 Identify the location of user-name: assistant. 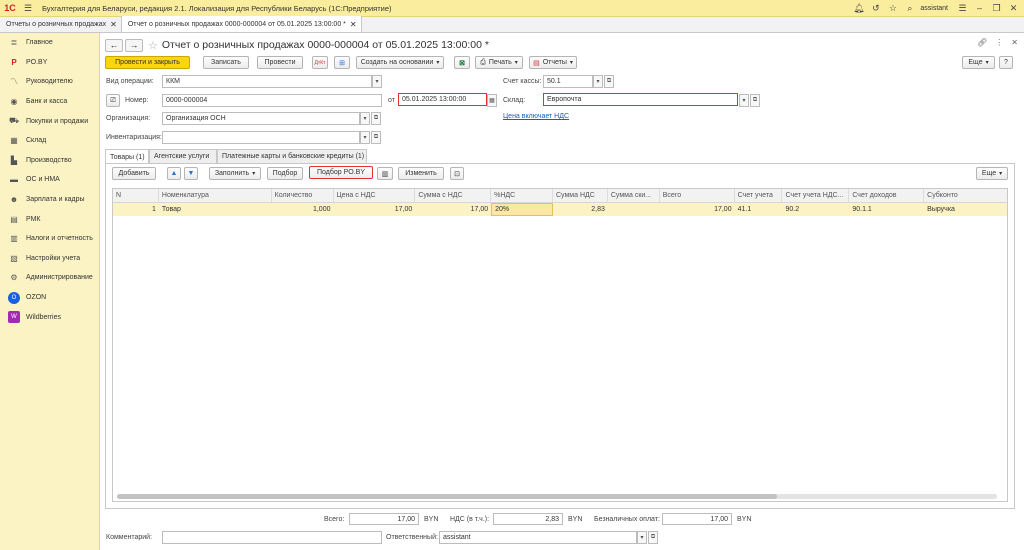
(934, 8).